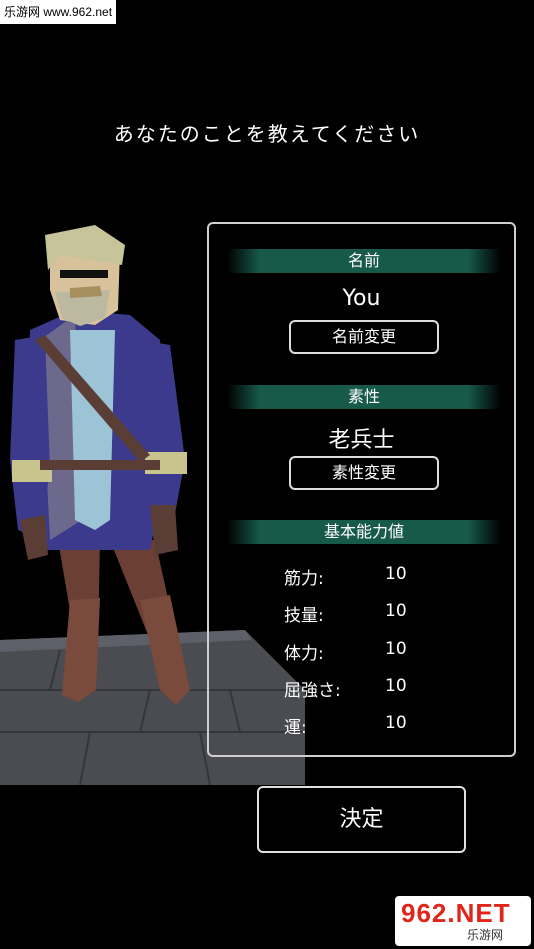 The image size is (534, 949). I want to click on confirm-button: 決定, so click(361, 819).